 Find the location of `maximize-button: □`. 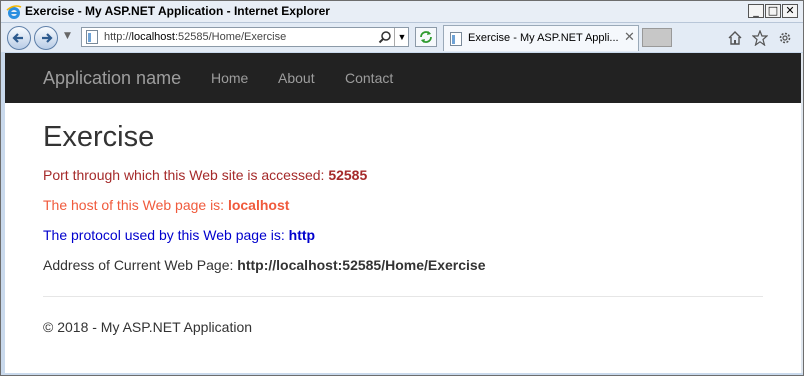

maximize-button: □ is located at coordinates (773, 11).